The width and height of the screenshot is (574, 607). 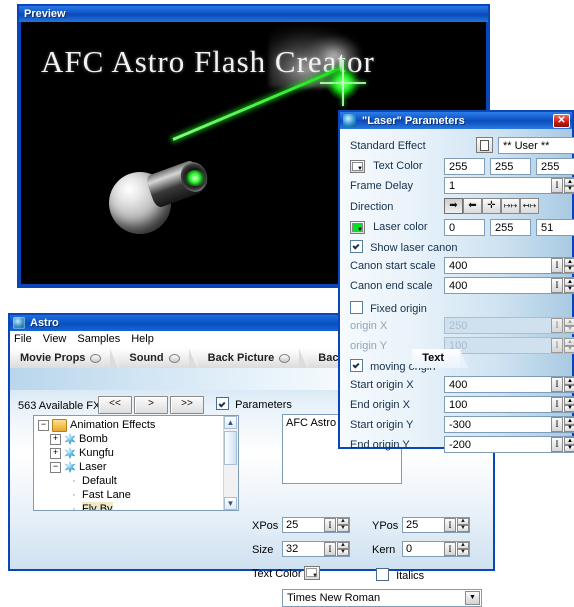 What do you see at coordinates (491, 206) in the screenshot?
I see `direction-center-button: ✛` at bounding box center [491, 206].